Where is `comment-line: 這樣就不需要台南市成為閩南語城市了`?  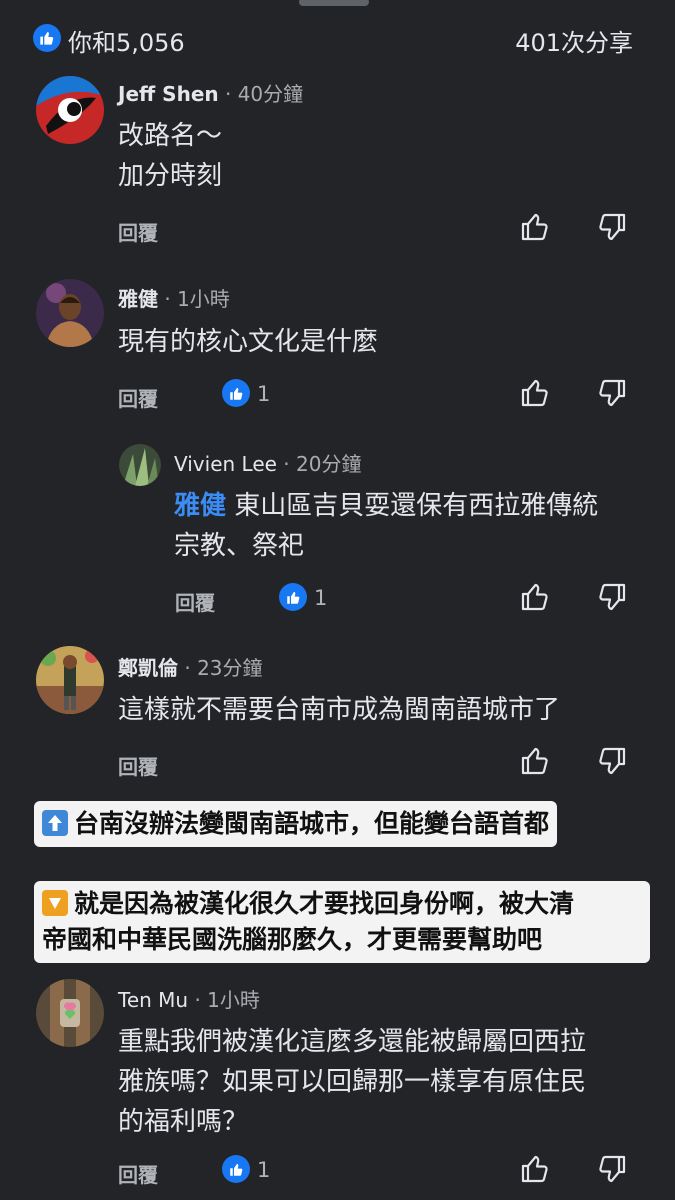 comment-line: 這樣就不需要台南市成為閩南語城市了 is located at coordinates (339, 710).